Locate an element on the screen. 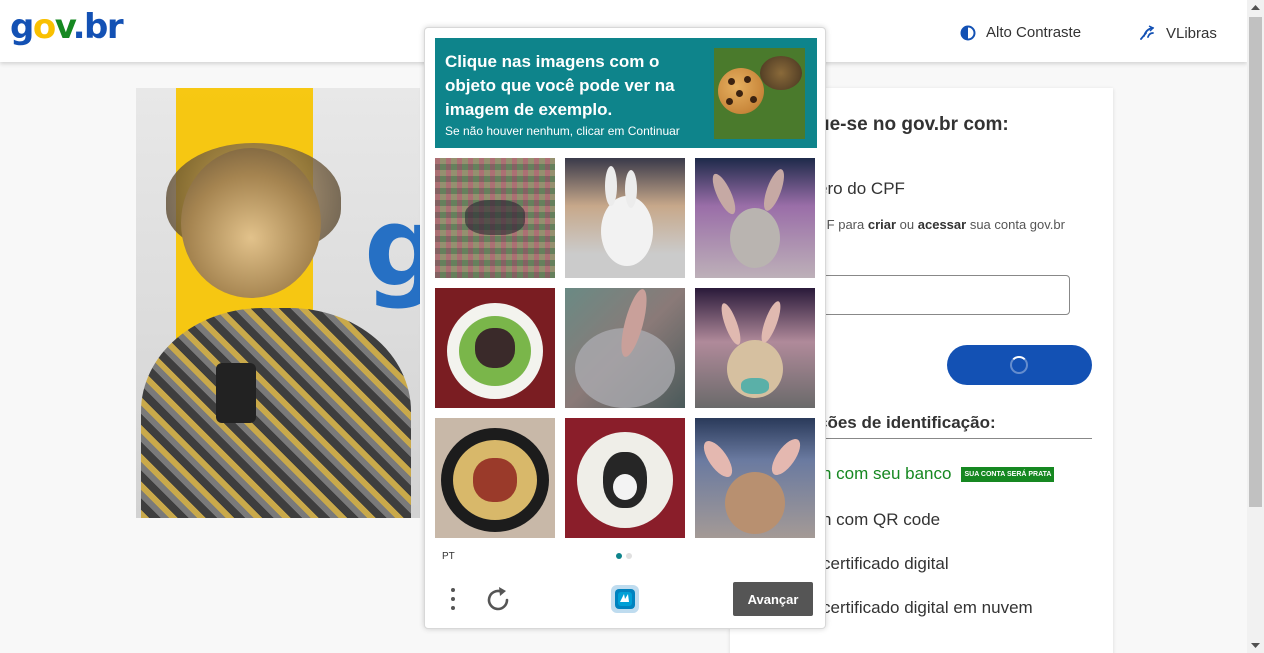 This screenshot has height=653, width=1264. pagination-dot-active is located at coordinates (619, 556).